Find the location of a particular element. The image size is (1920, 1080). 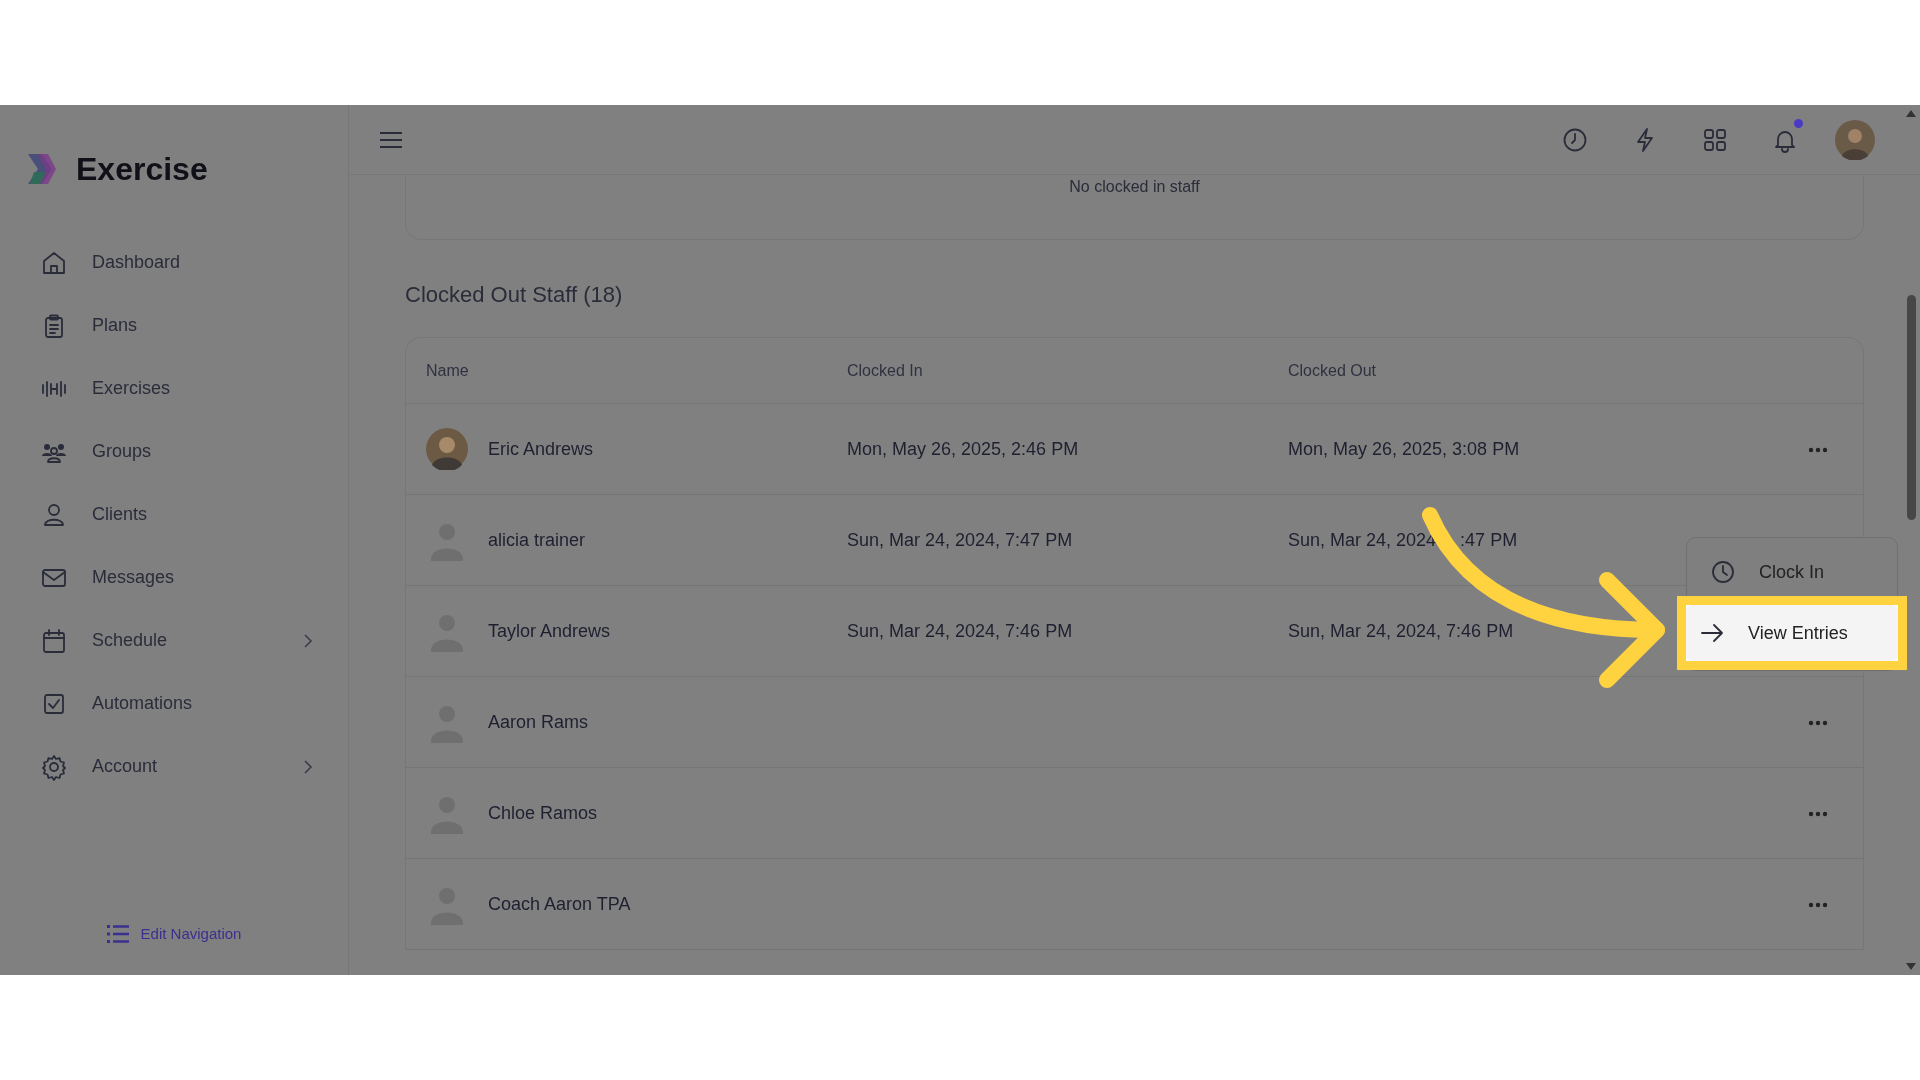

staff-name: Chloe Ramos is located at coordinates (543, 813).